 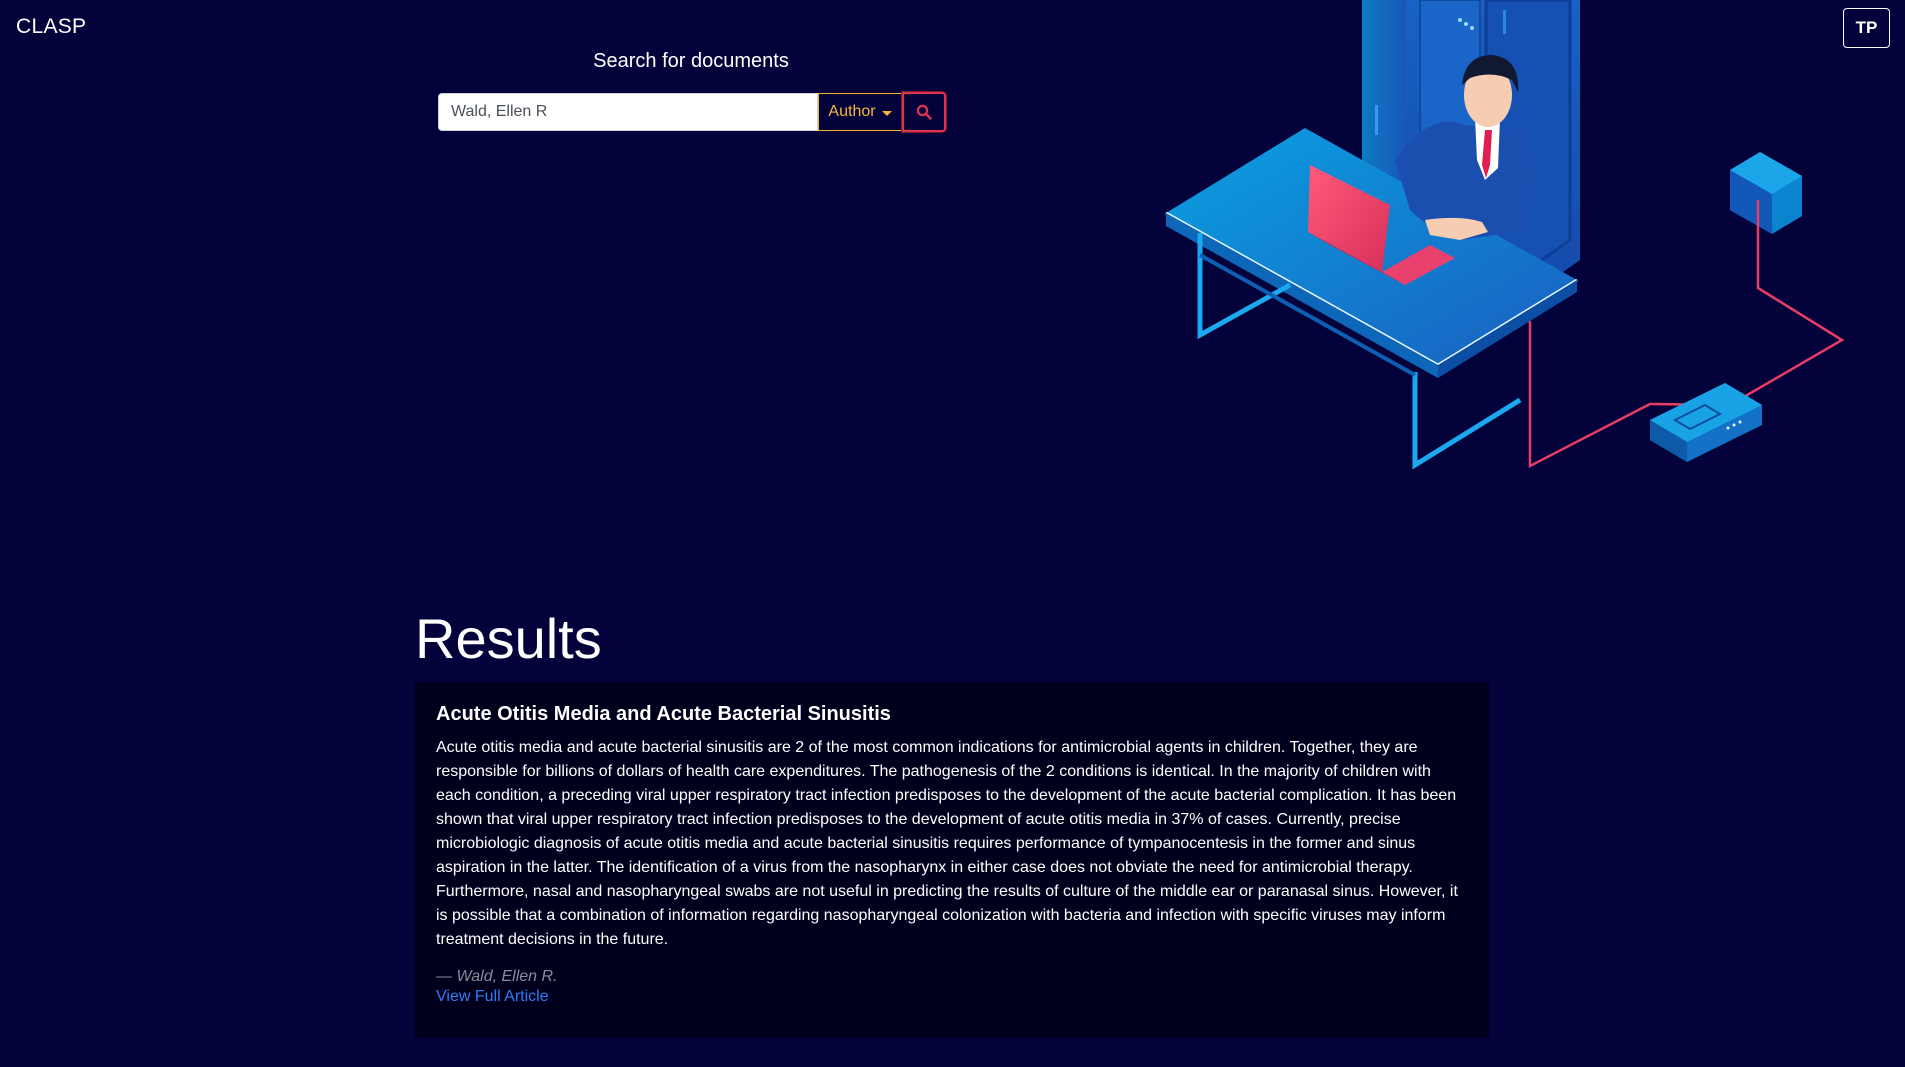 I want to click on results-heading: Results, so click(x=508, y=638).